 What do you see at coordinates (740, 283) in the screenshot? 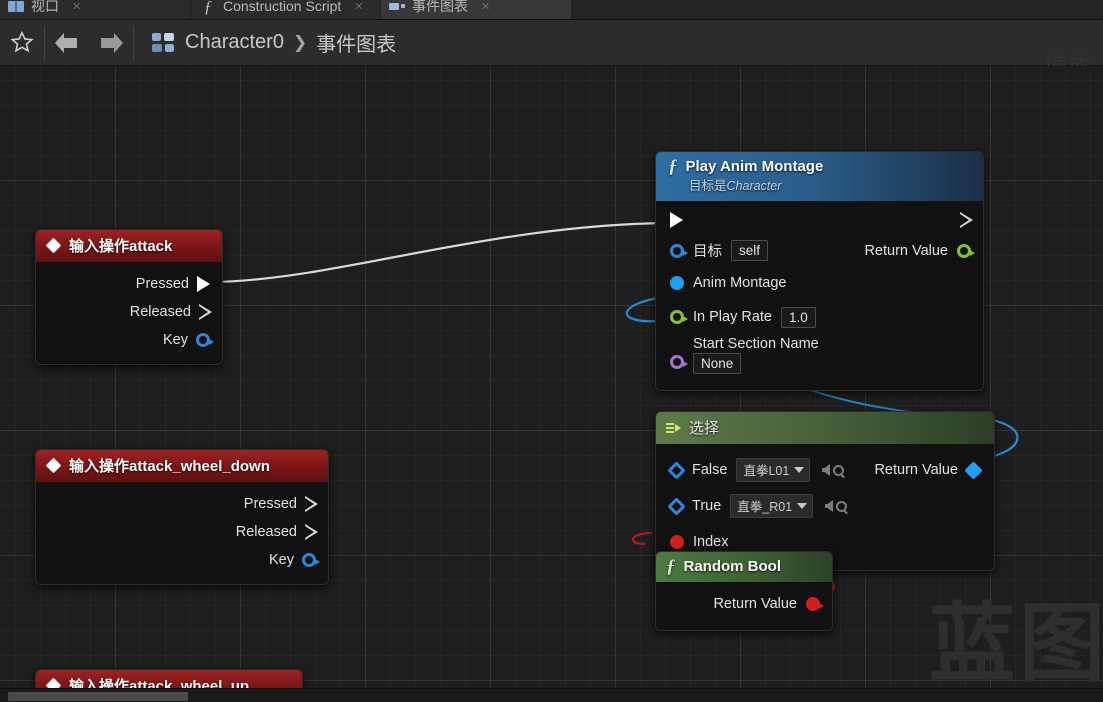
I see `pin-label: Anim Montage` at bounding box center [740, 283].